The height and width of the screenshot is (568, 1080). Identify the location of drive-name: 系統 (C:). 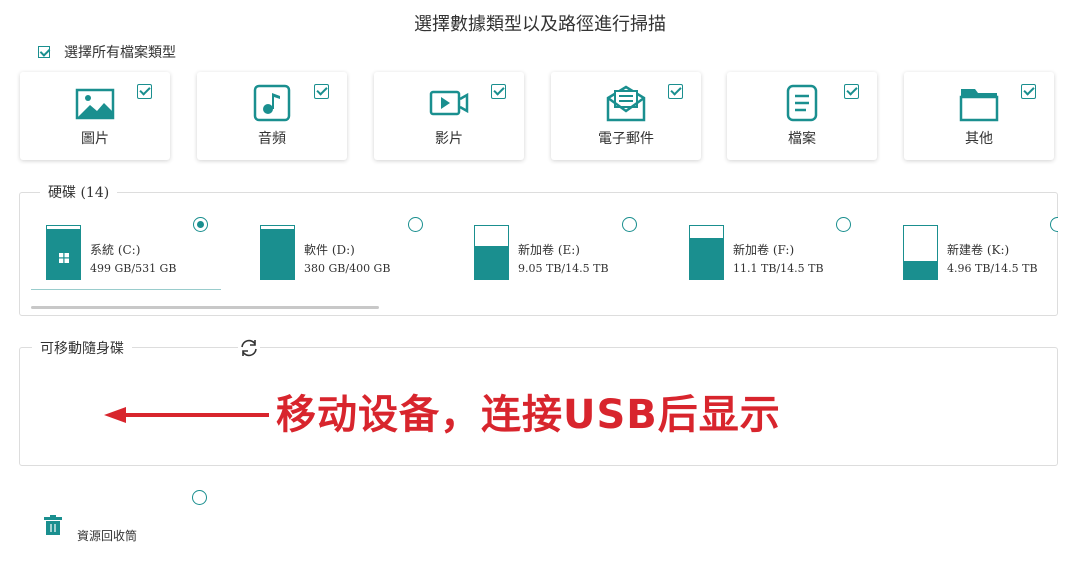
(115, 250).